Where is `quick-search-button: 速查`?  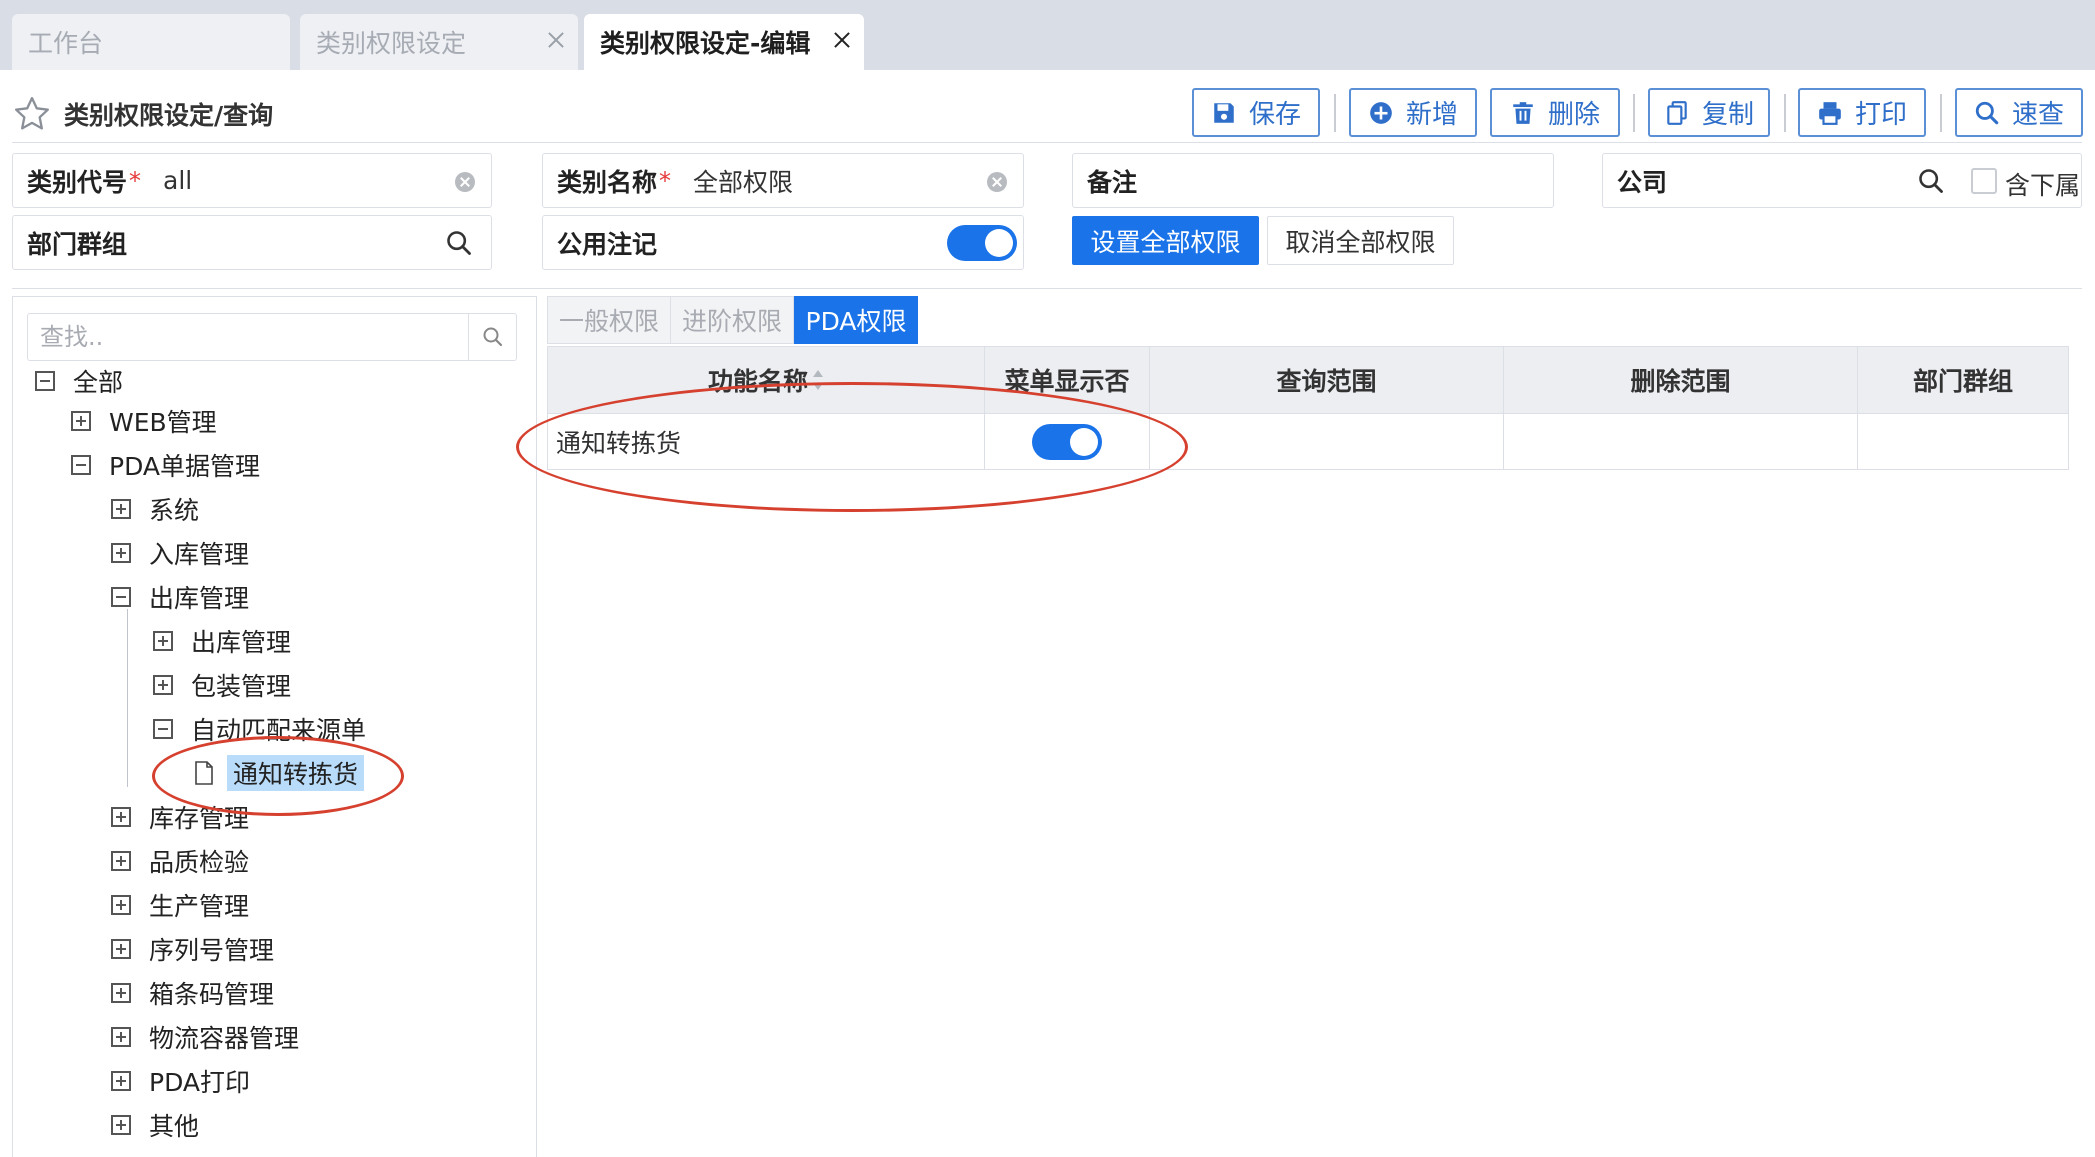
quick-search-button: 速查 is located at coordinates (2019, 112).